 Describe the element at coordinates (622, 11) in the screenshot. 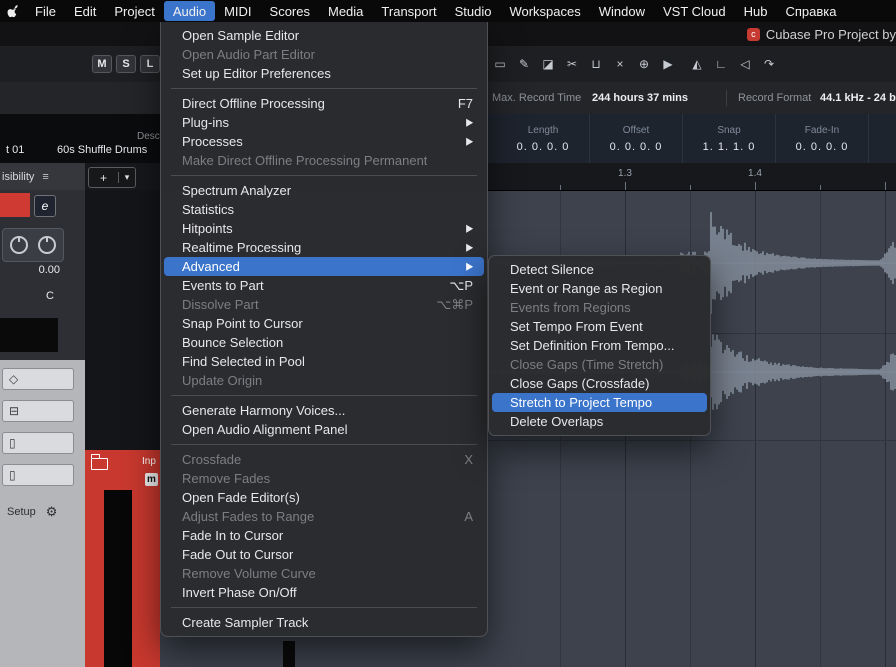

I see `menubar-item: Window` at that location.